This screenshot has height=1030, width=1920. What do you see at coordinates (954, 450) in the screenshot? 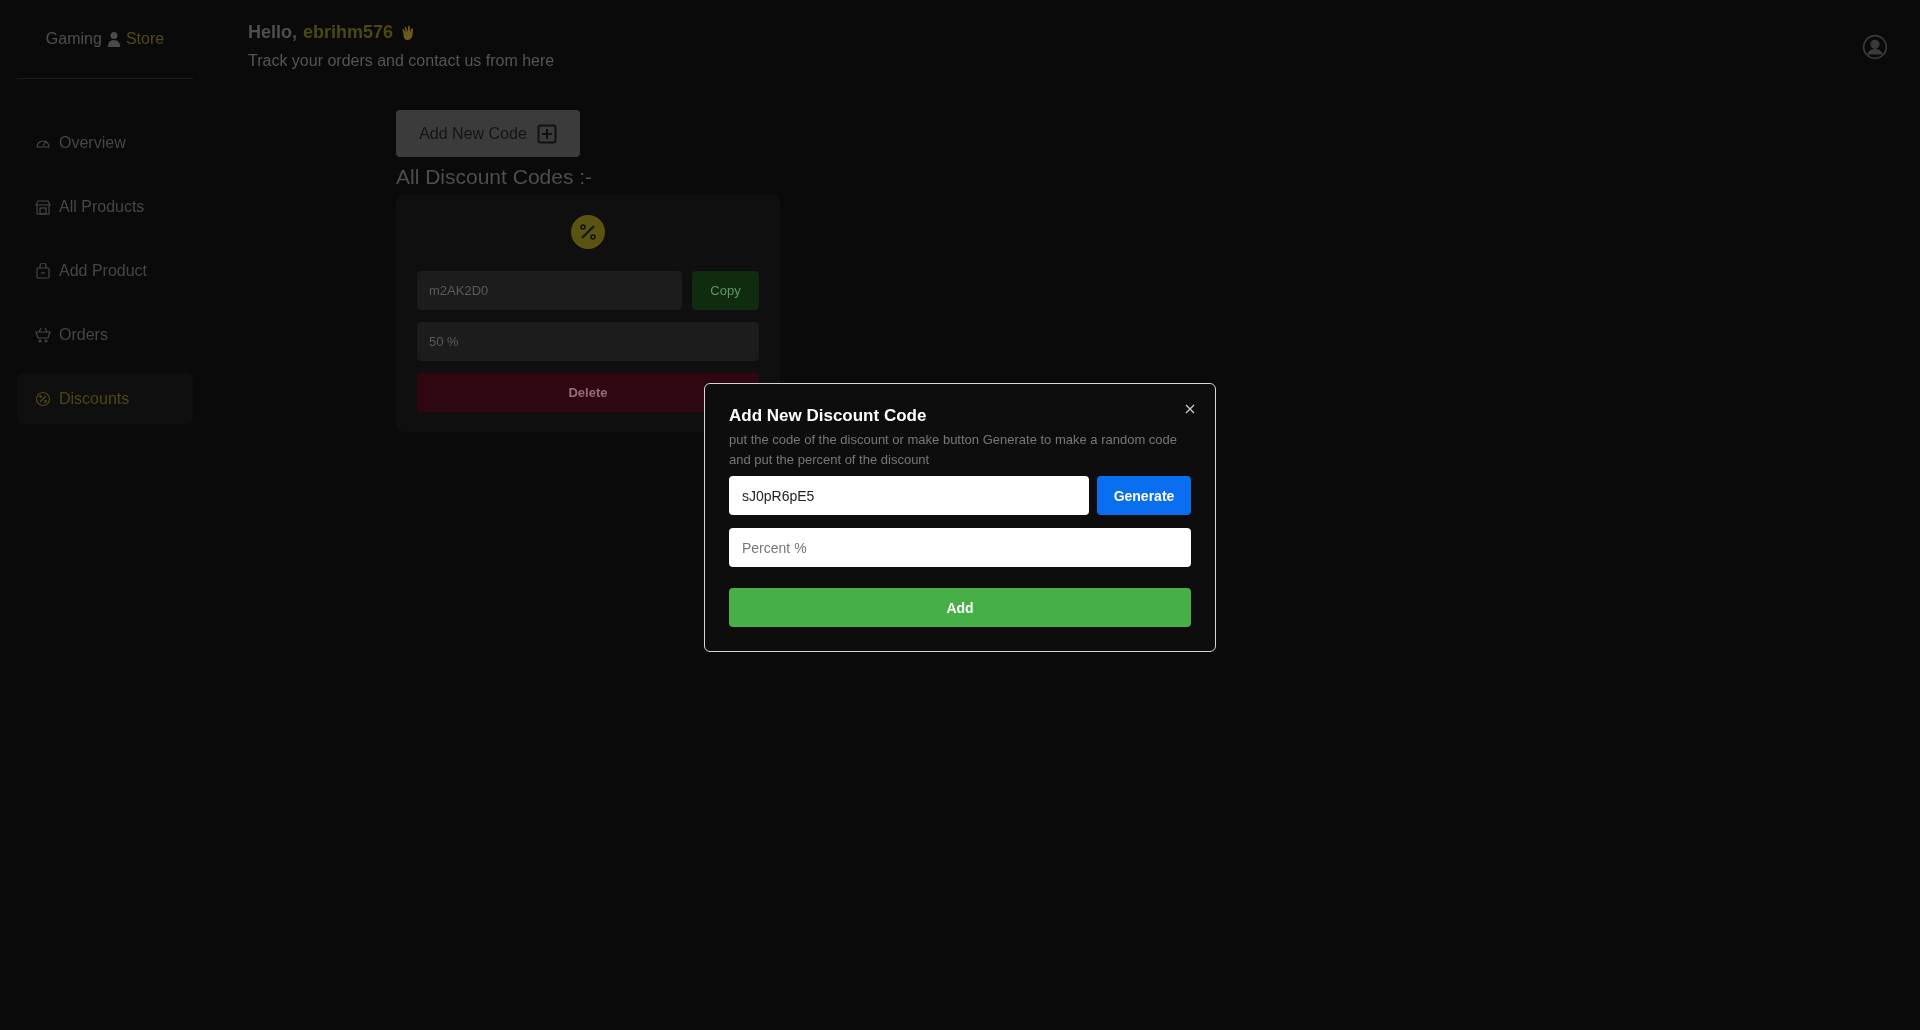
I see `dialog-description: put the code of the discount or make button Generate to make a random code and put the percent of the discount` at bounding box center [954, 450].